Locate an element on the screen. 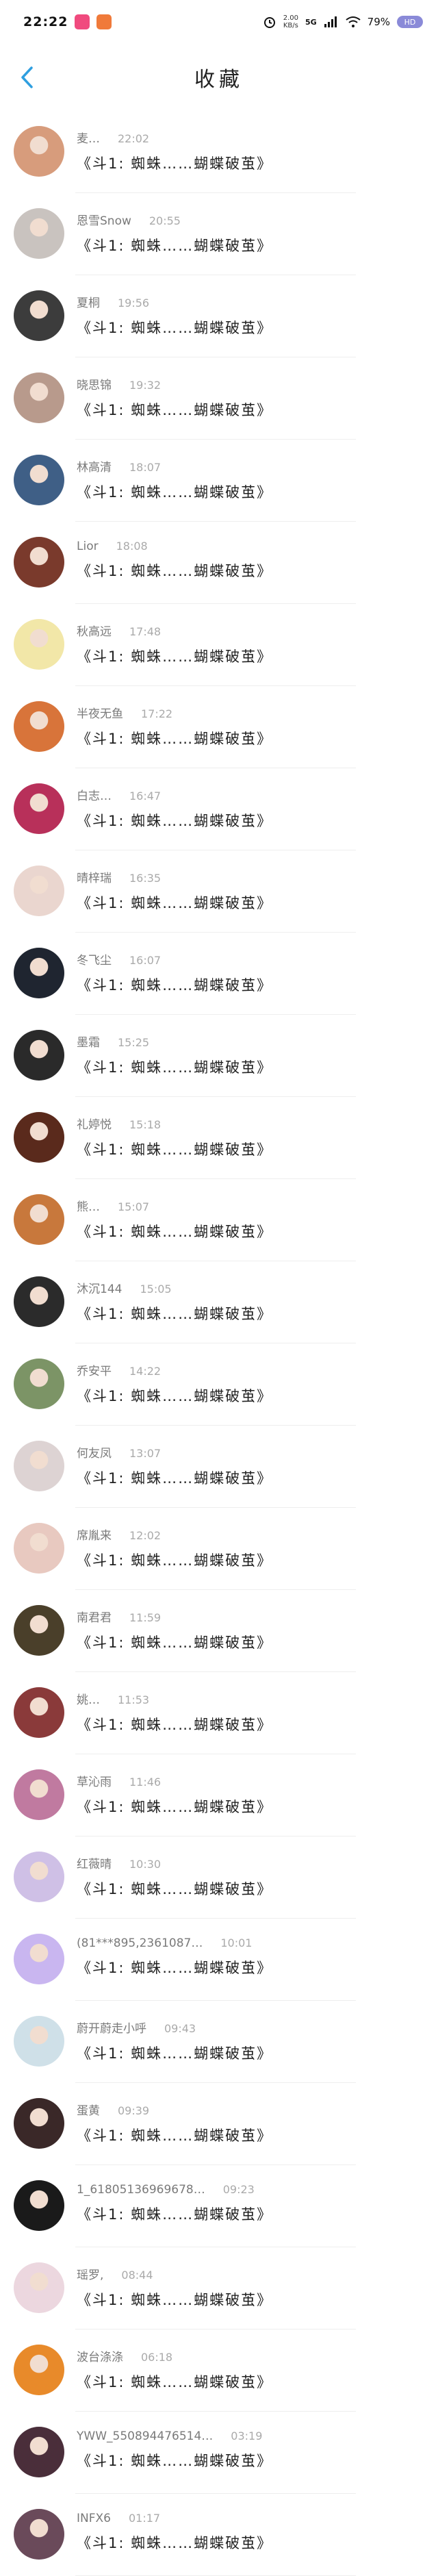  list-item: 白志… 16:47 《斗1: 蜘蛛……蝴蝶破茧》 is located at coordinates (219, 809).